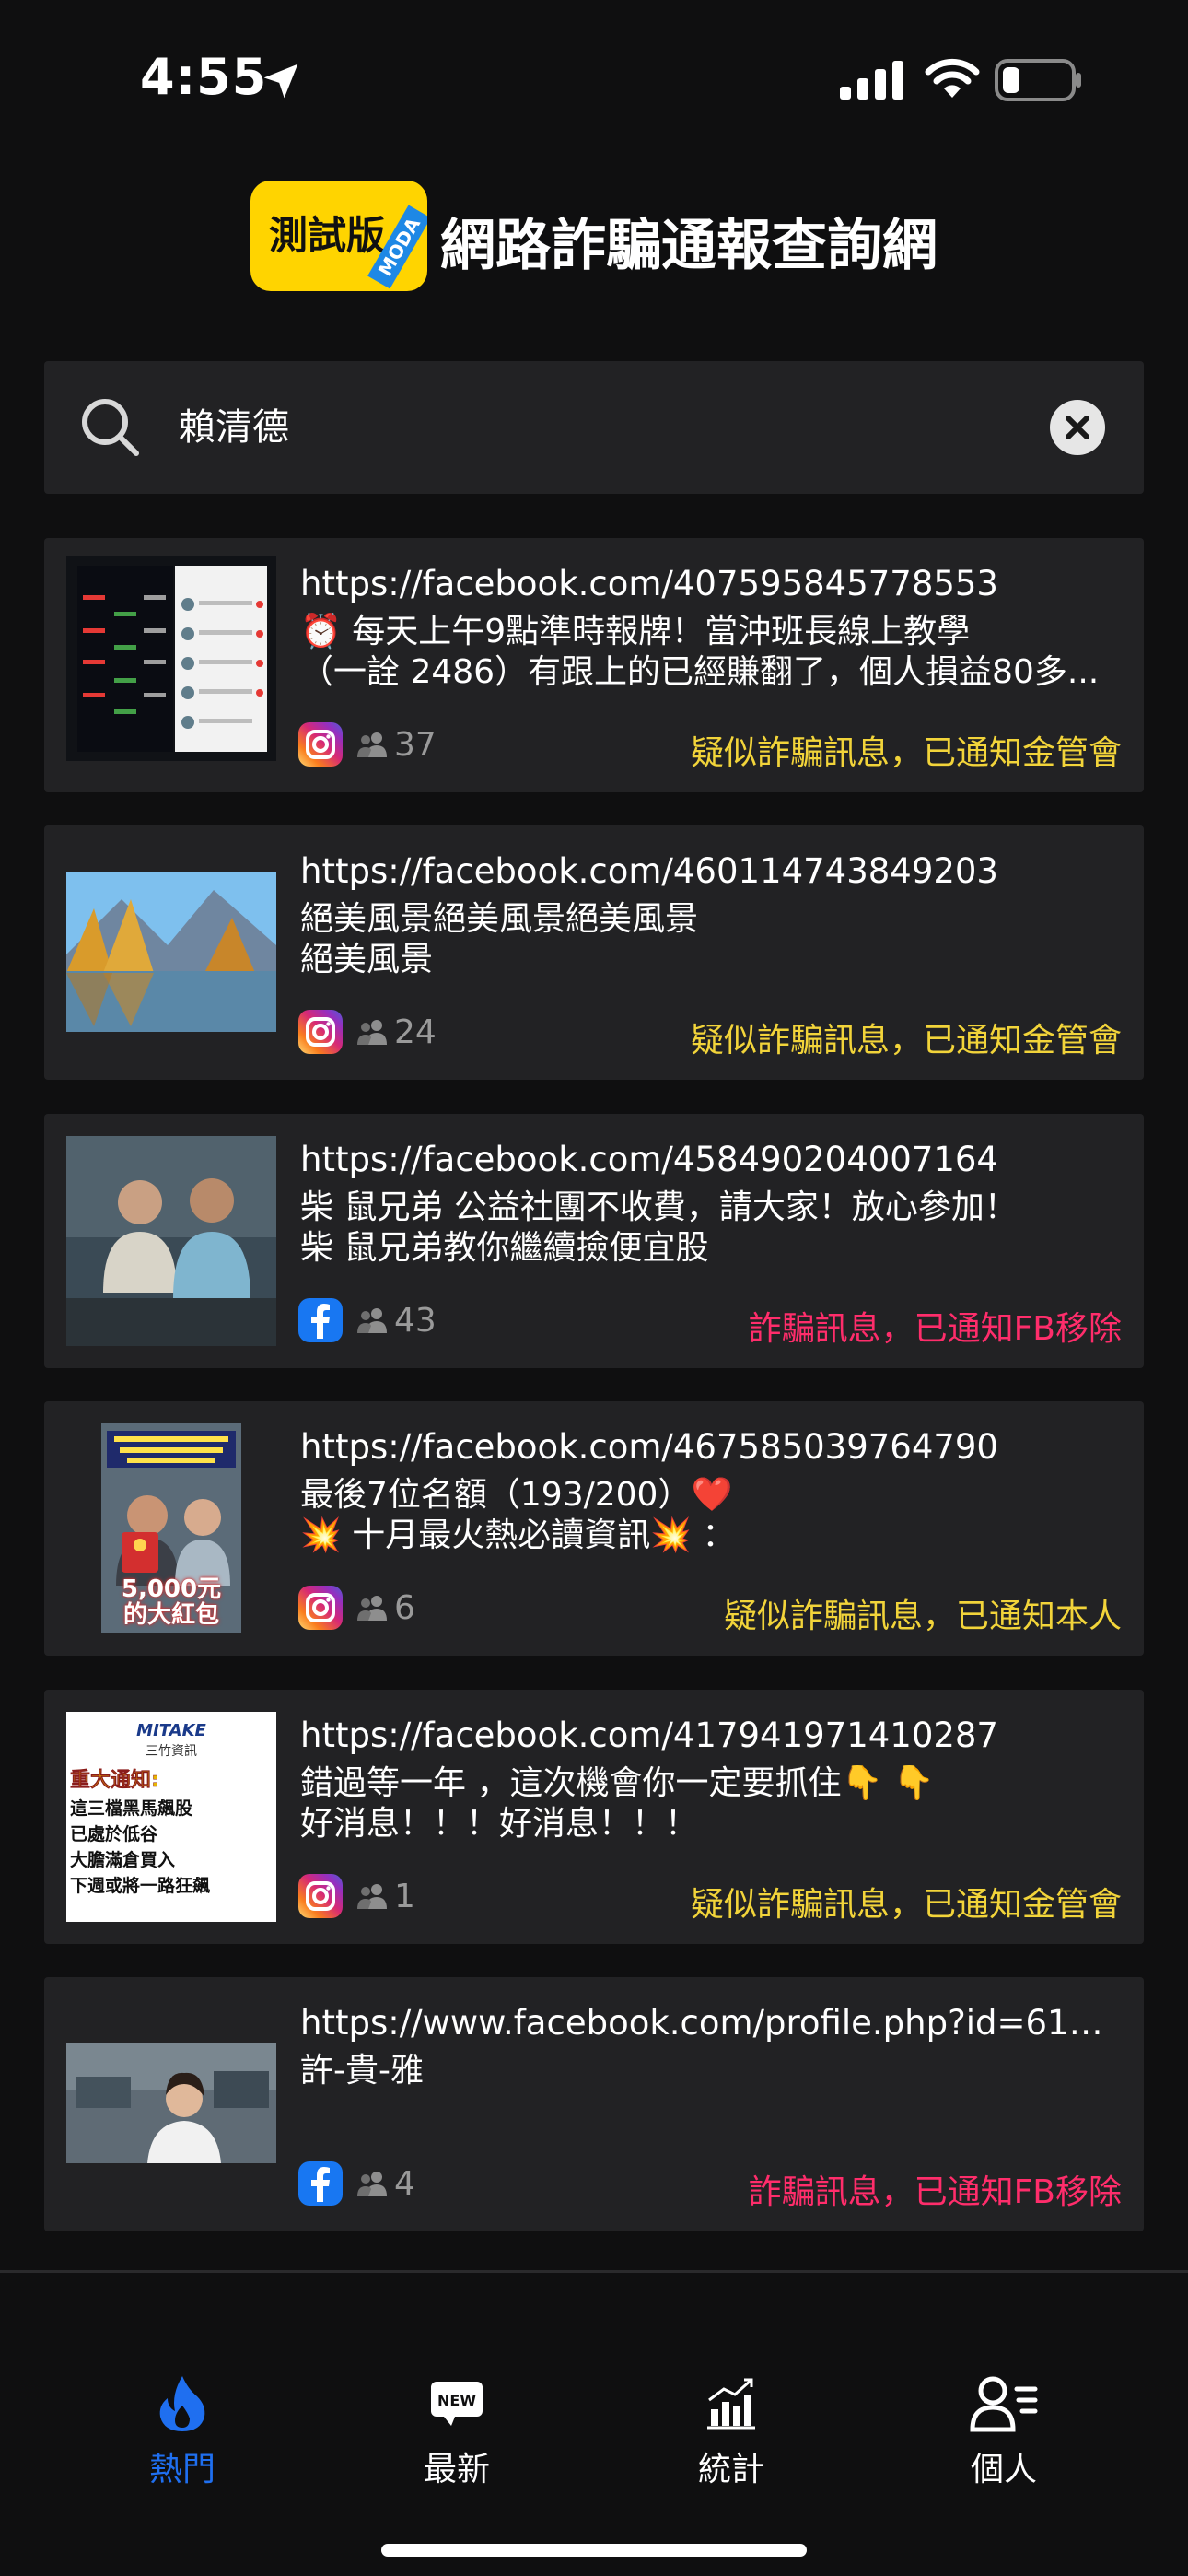  What do you see at coordinates (518, 1535) in the screenshot?
I see `description-line: 💥 十月最火熱必讀資訊💥 ：` at bounding box center [518, 1535].